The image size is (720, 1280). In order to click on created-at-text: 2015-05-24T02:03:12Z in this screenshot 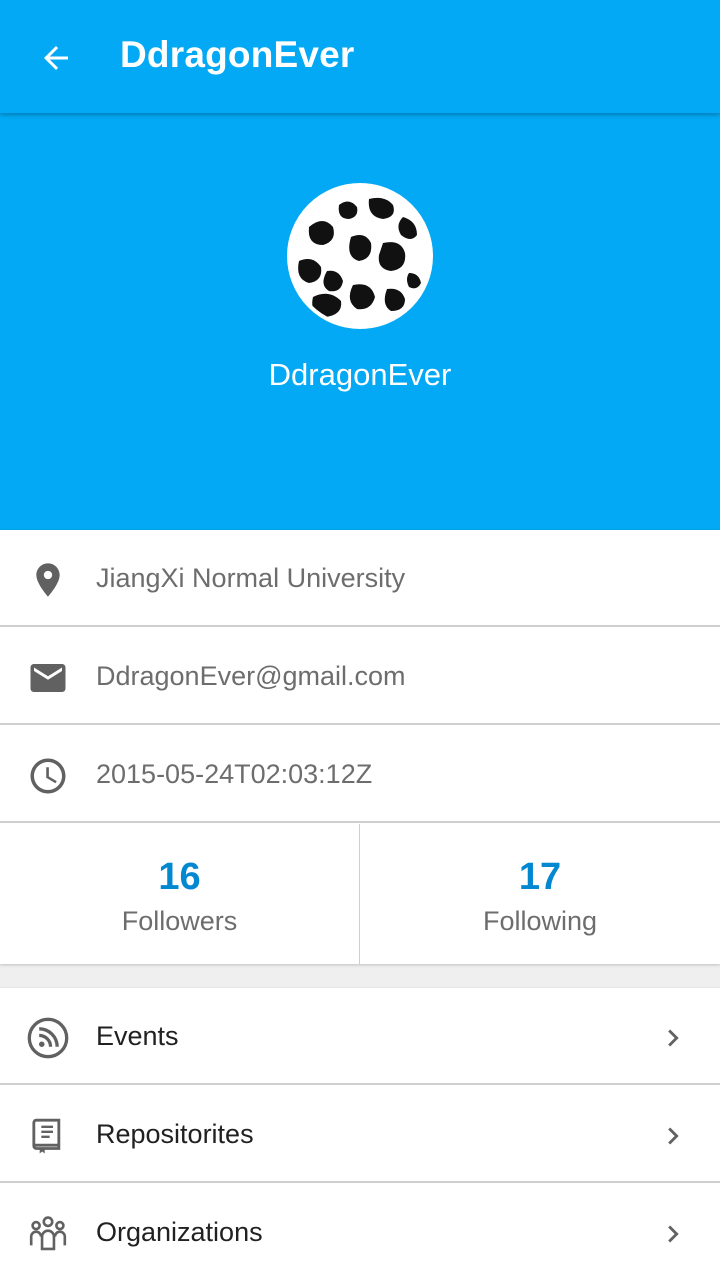, I will do `click(234, 774)`.